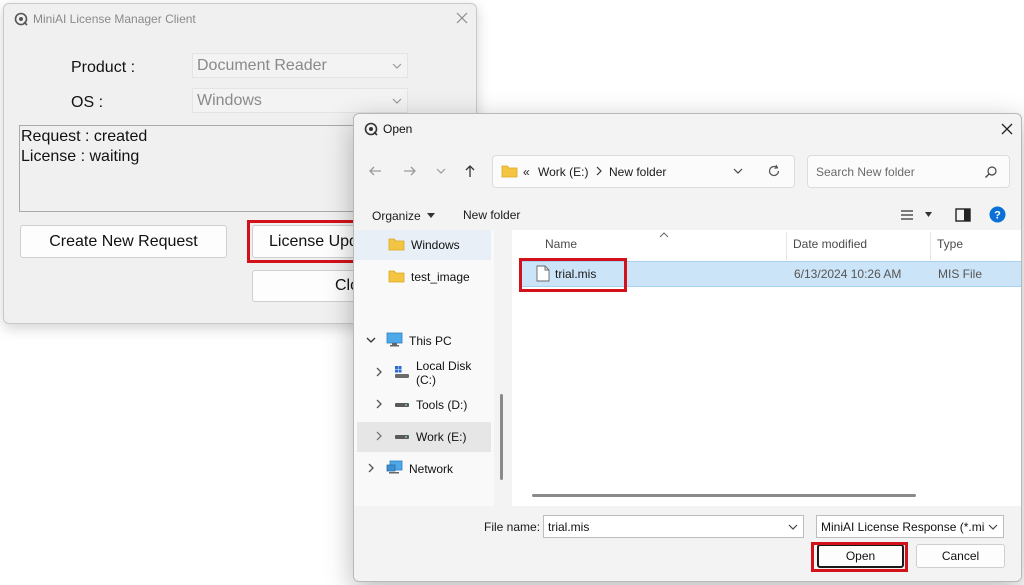  What do you see at coordinates (306, 286) in the screenshot?
I see `close-button: Clo` at bounding box center [306, 286].